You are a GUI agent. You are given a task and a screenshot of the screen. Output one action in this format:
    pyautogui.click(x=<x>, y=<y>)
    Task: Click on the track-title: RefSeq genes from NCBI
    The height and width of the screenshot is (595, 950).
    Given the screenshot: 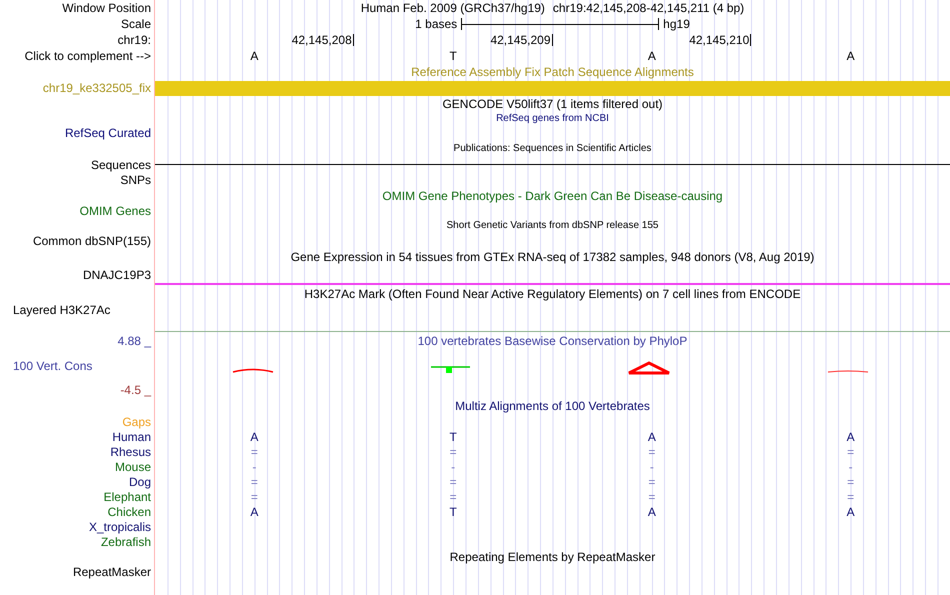 What is the action you would take?
    pyautogui.click(x=552, y=119)
    